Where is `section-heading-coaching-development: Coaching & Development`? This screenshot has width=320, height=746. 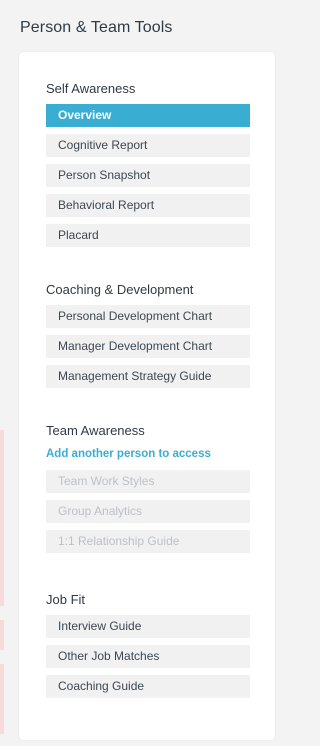
section-heading-coaching-development: Coaching & Development is located at coordinates (120, 289).